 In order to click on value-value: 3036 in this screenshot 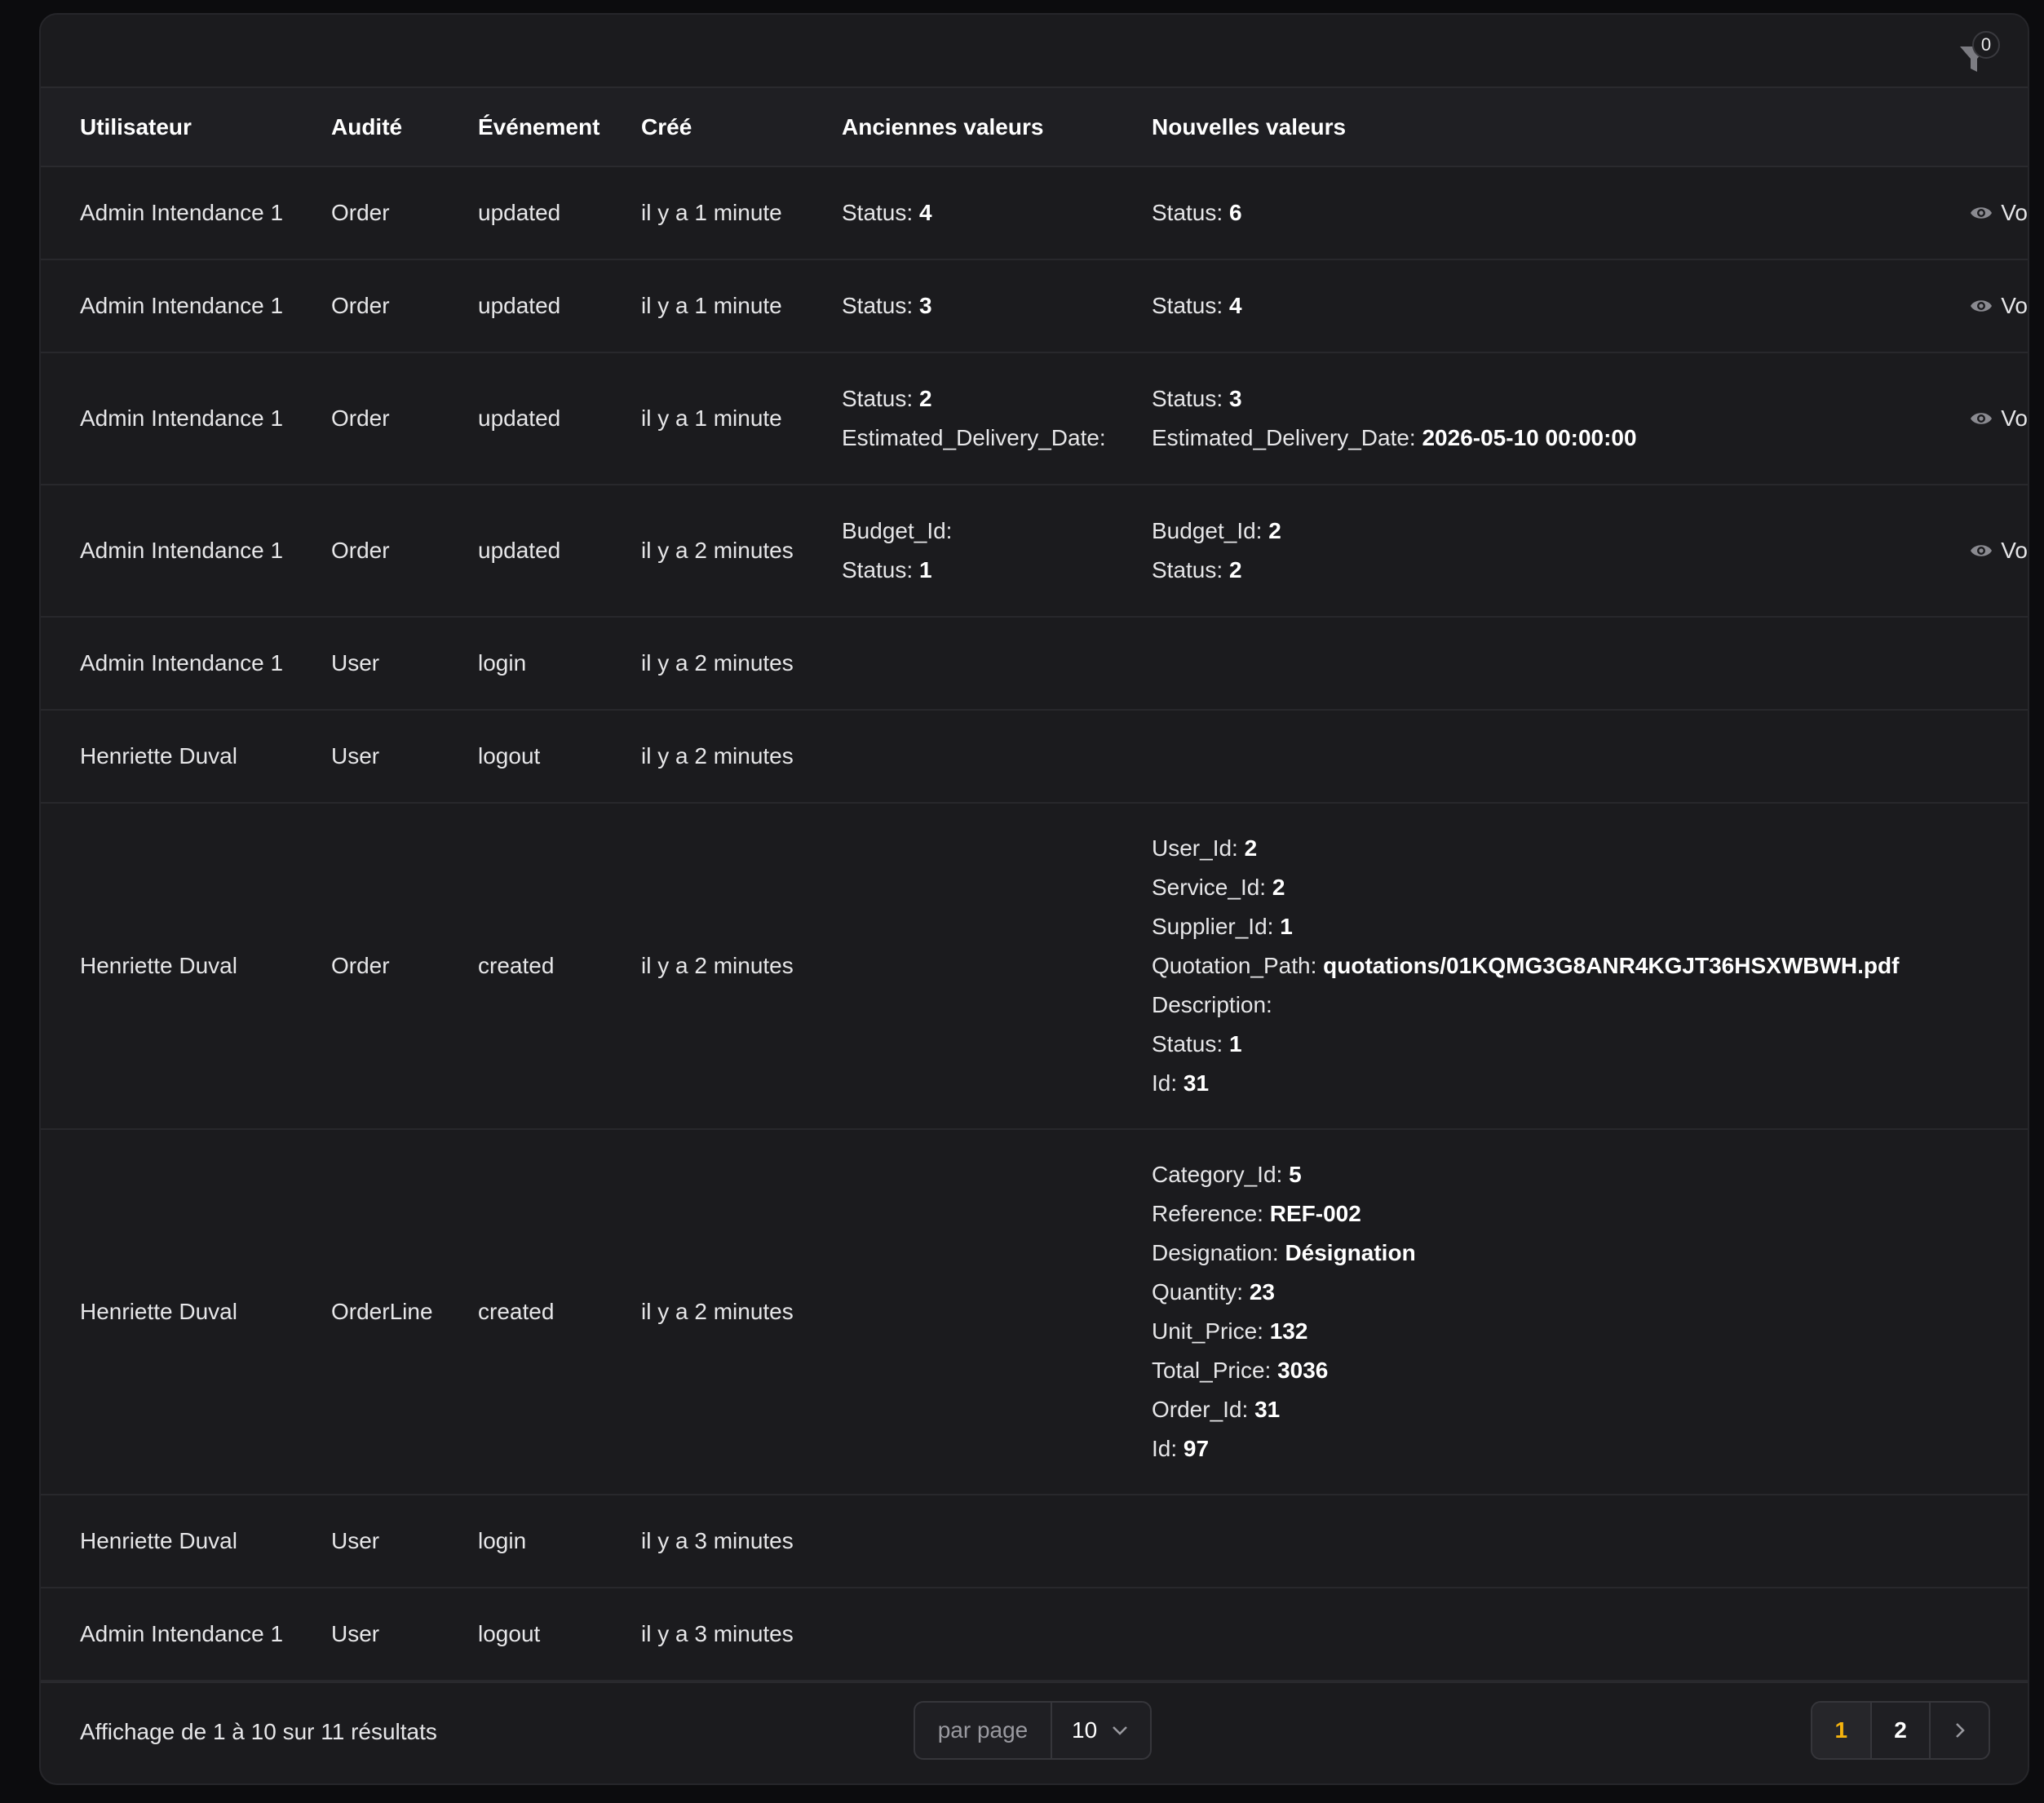, I will do `click(1303, 1370)`.